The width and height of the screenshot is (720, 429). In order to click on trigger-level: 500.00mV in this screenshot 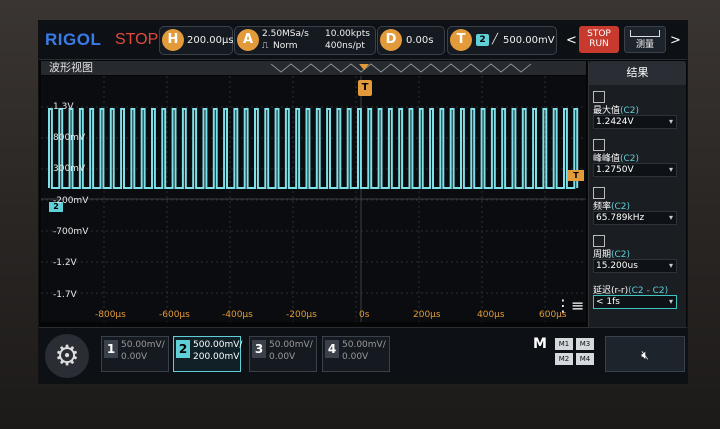, I will do `click(529, 40)`.